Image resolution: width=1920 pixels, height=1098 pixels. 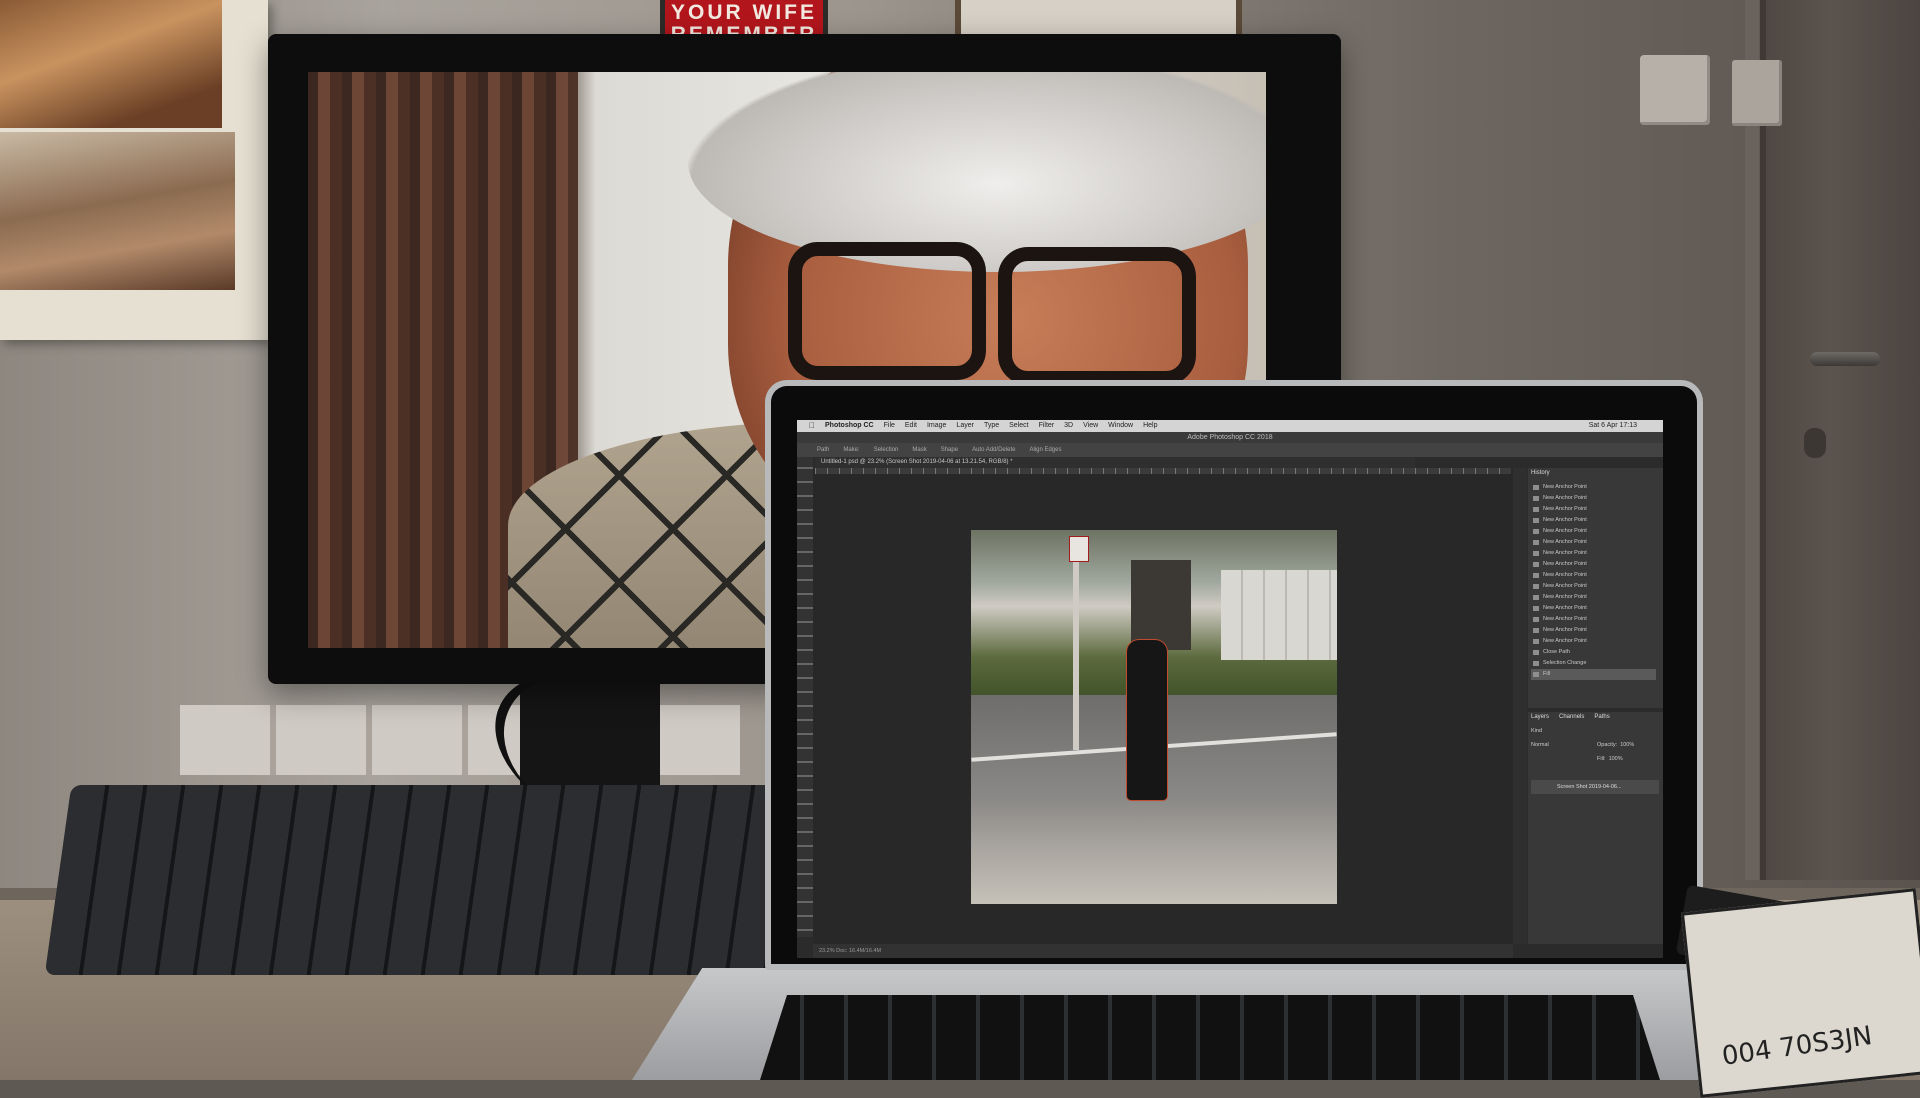 I want to click on menu-filter: Filter, so click(x=1047, y=426).